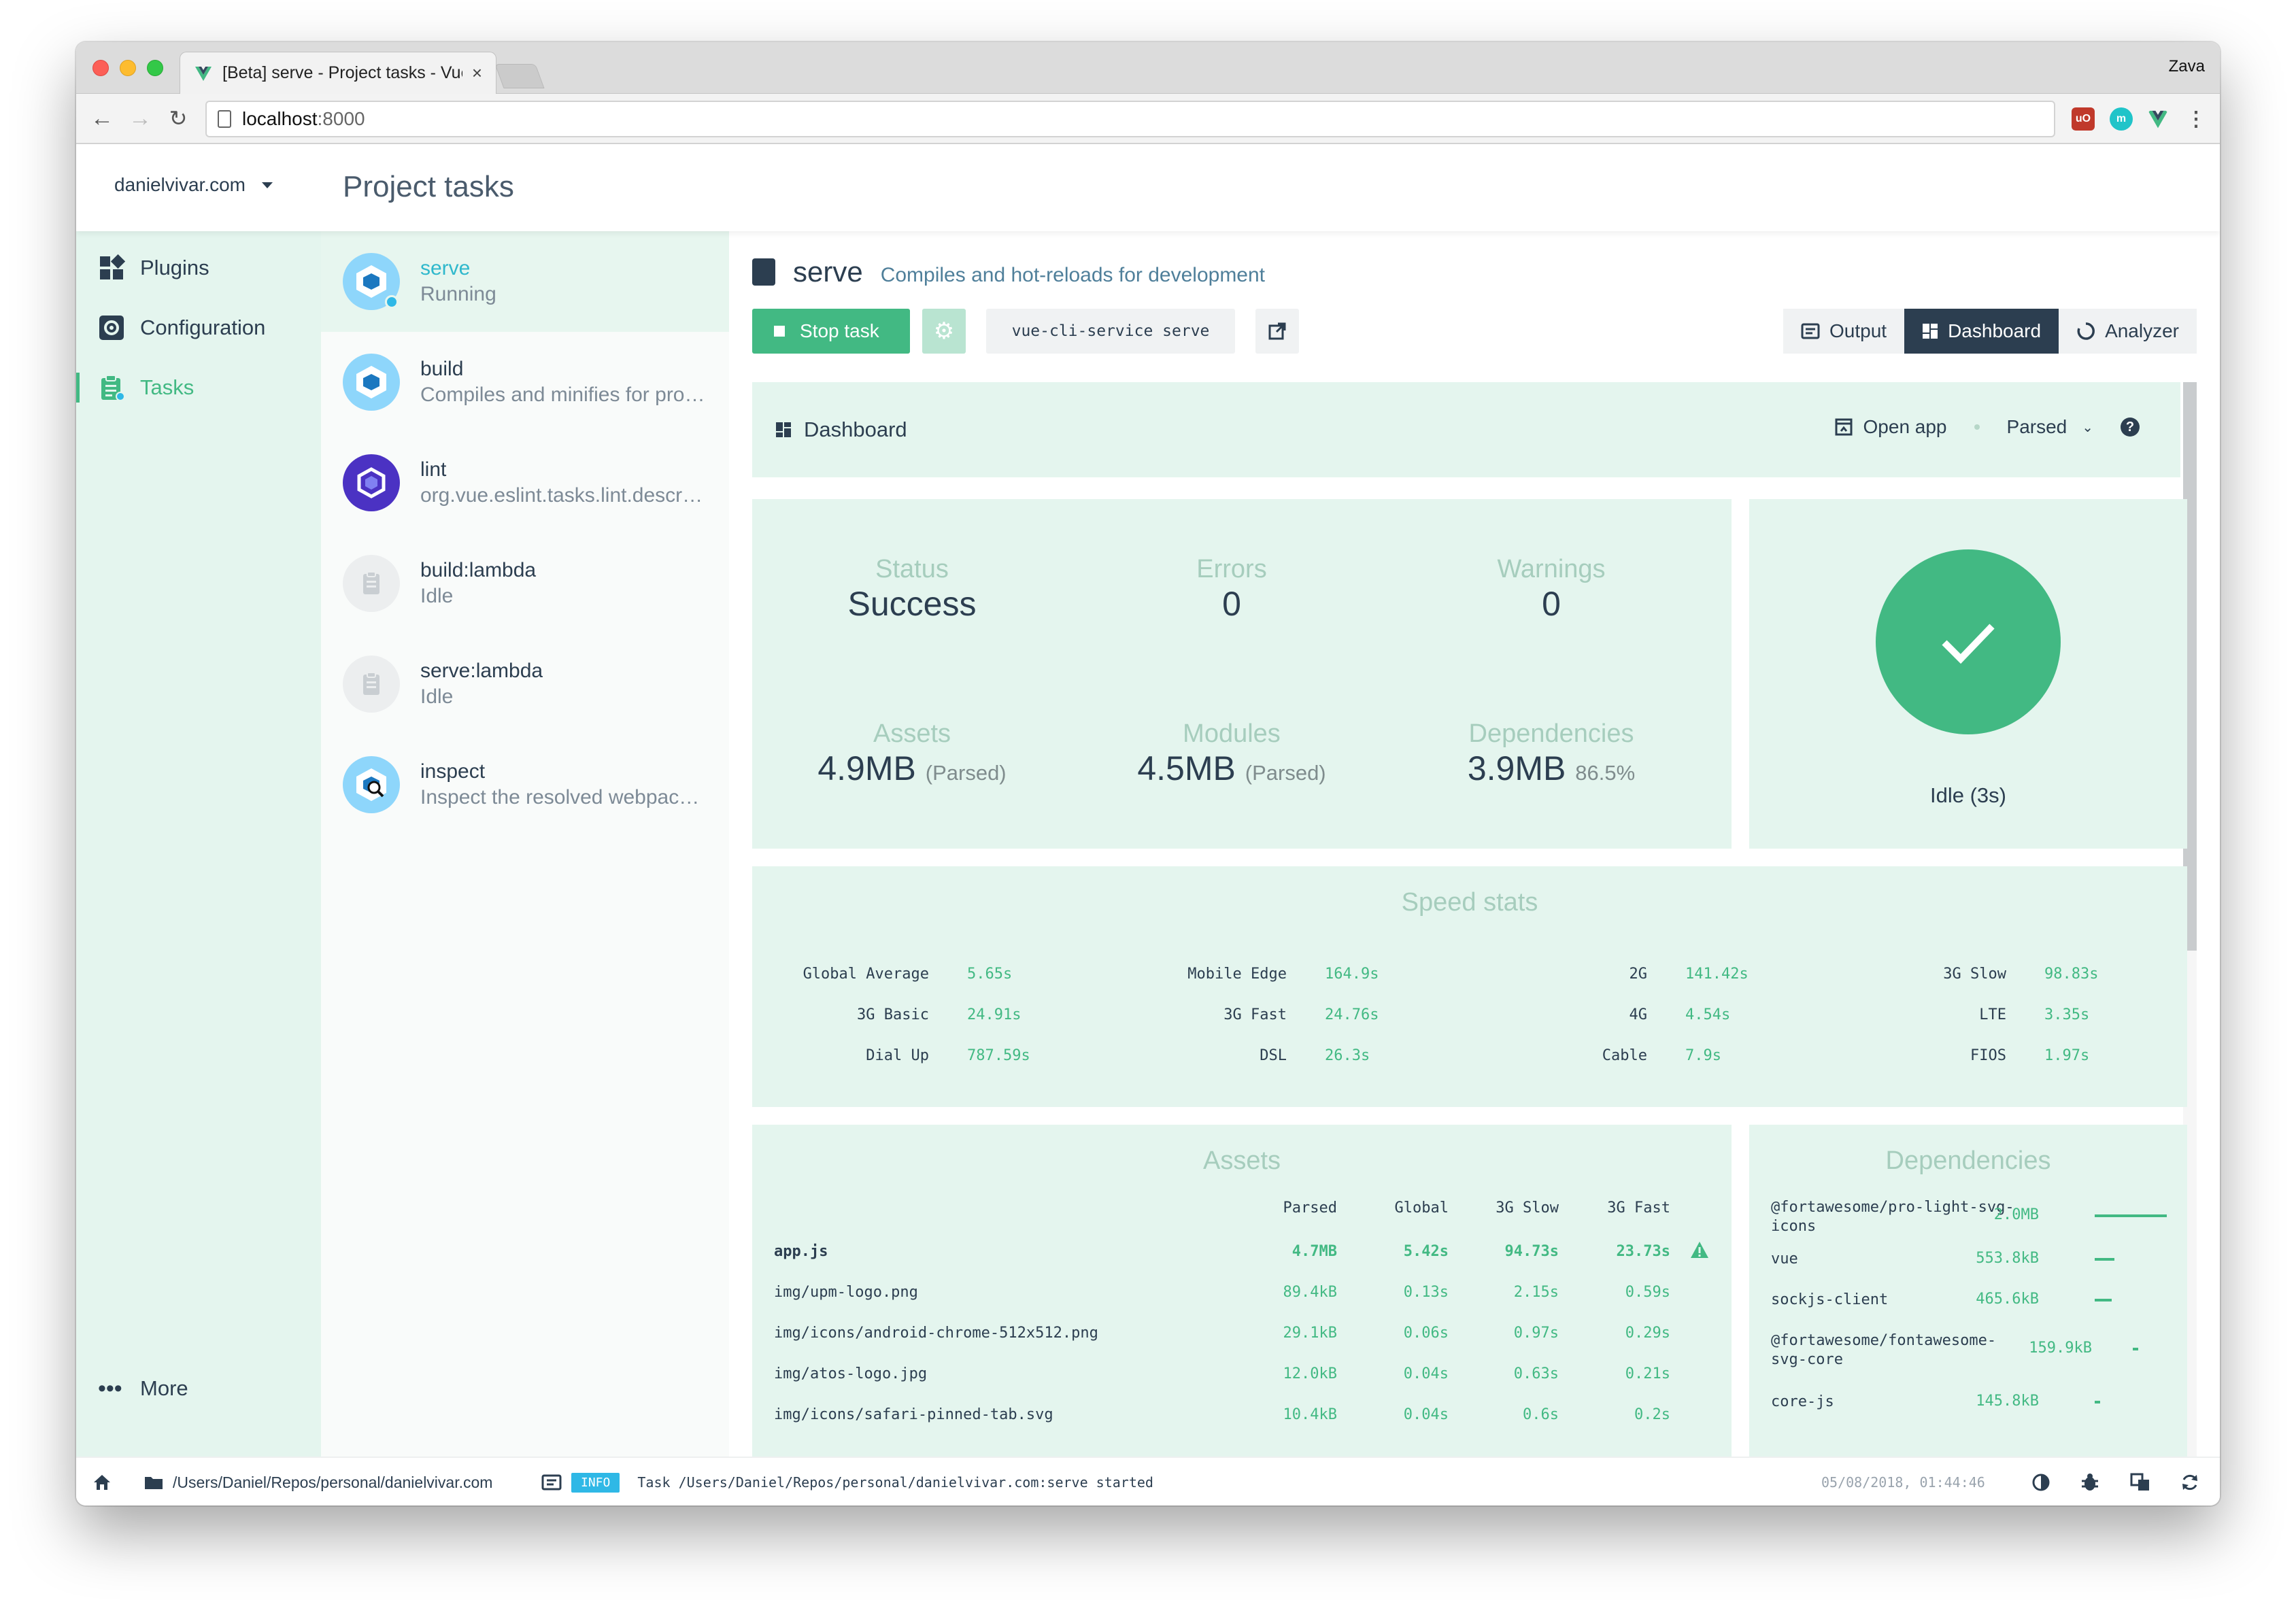 The height and width of the screenshot is (1617, 2296). What do you see at coordinates (477, 73) in the screenshot?
I see `close-tab-icon: ×` at bounding box center [477, 73].